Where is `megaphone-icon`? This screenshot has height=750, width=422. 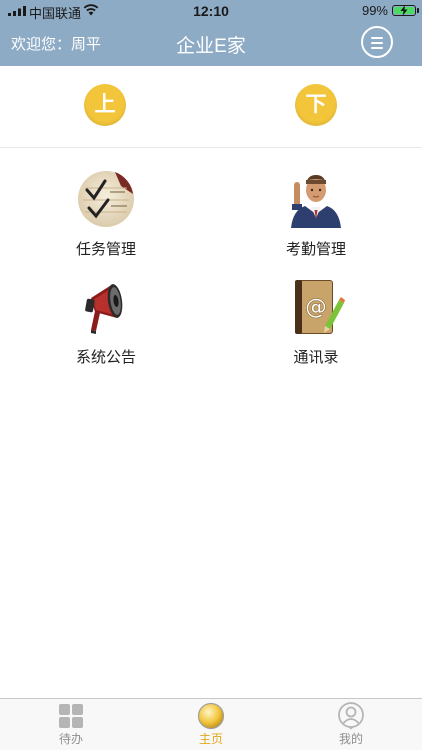 megaphone-icon is located at coordinates (104, 309).